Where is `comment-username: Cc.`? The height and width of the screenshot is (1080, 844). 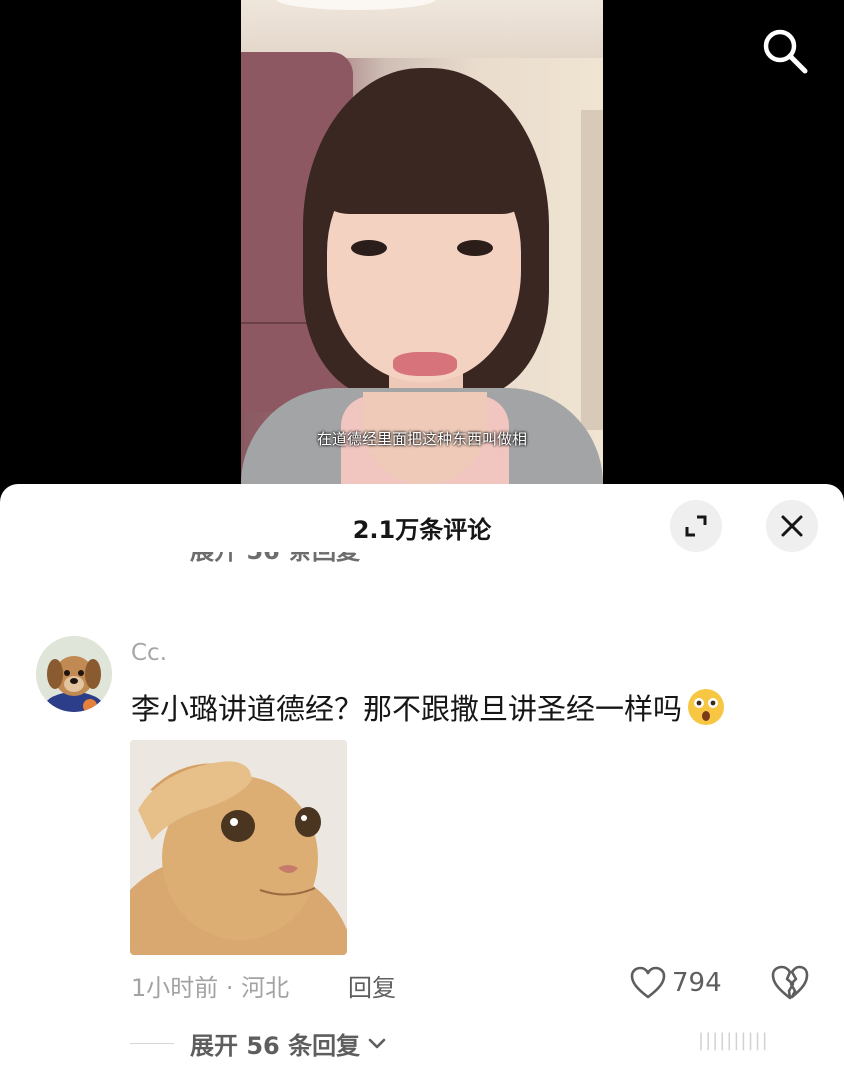 comment-username: Cc. is located at coordinates (149, 653).